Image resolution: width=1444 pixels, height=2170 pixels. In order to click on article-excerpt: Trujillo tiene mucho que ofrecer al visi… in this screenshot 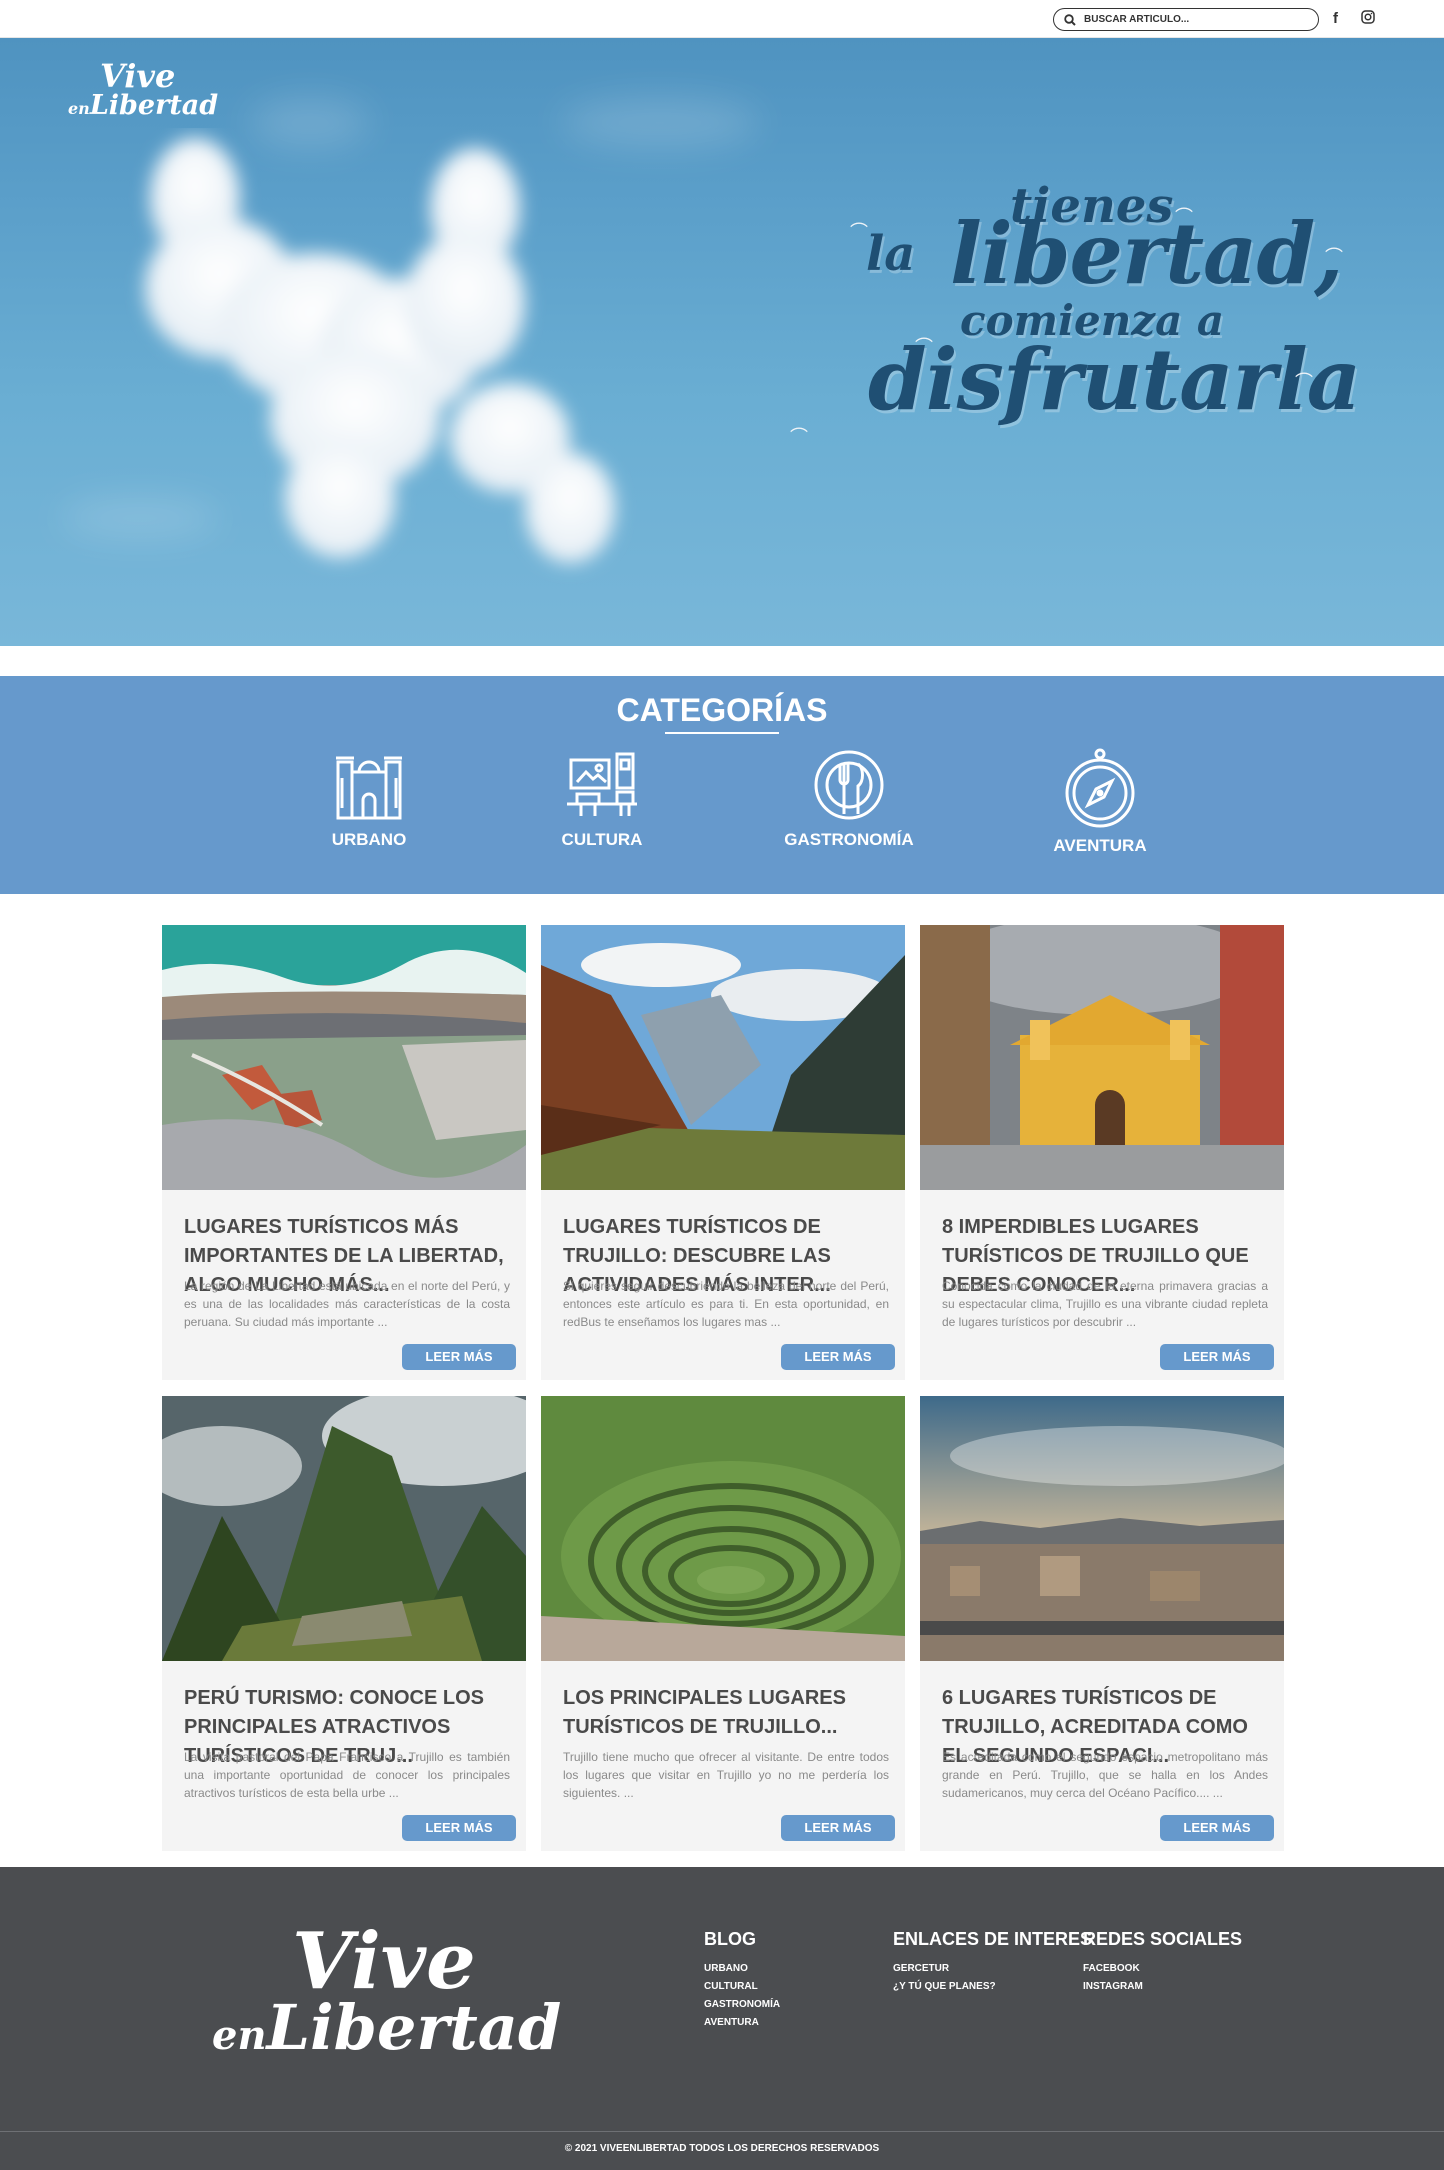, I will do `click(726, 1775)`.